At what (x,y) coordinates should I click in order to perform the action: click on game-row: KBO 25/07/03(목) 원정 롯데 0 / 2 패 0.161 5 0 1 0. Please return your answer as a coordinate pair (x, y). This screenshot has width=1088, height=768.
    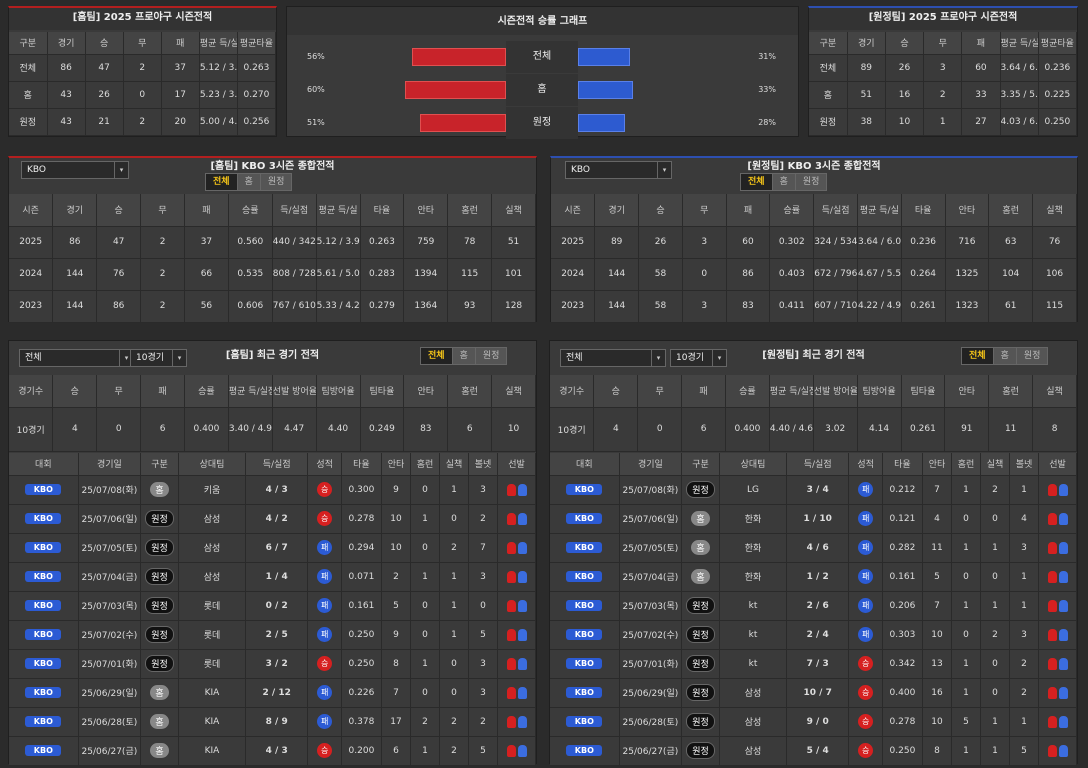
    Looking at the image, I should click on (272, 606).